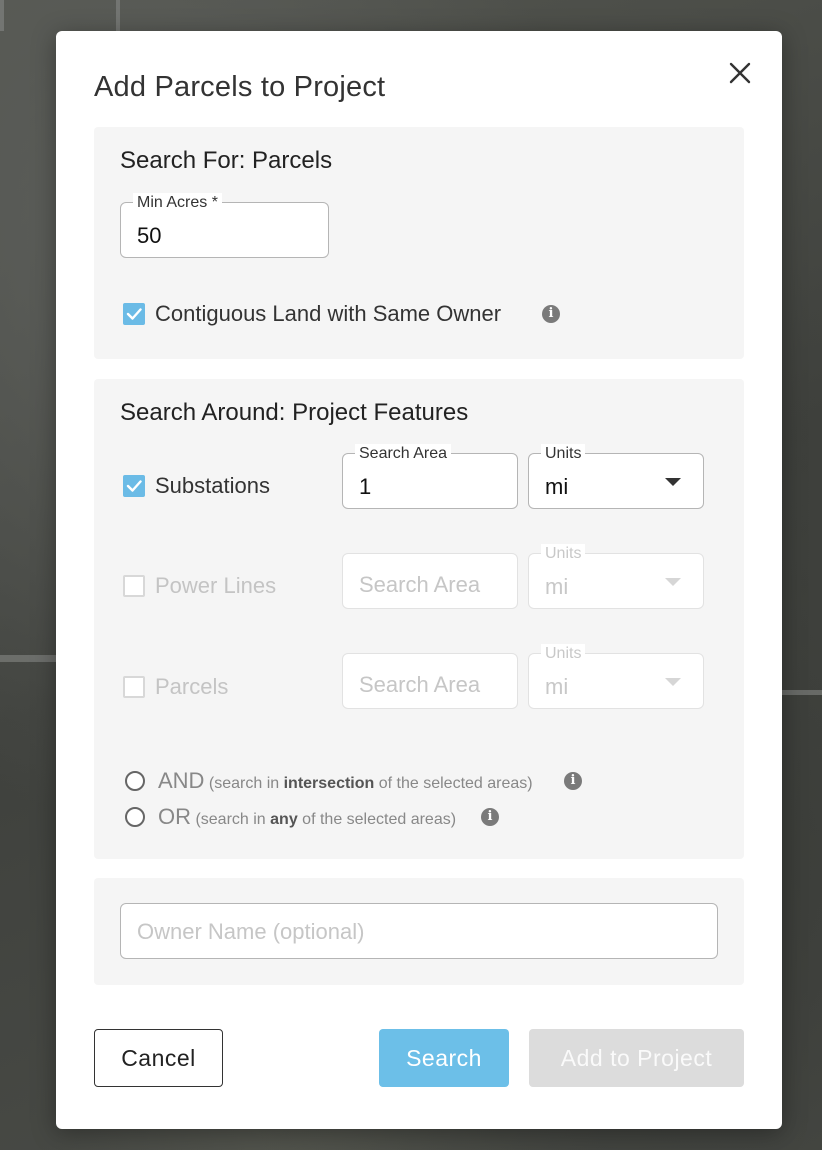 This screenshot has width=822, height=1150. Describe the element at coordinates (403, 454) in the screenshot. I see `search-area-label: Search Area` at that location.